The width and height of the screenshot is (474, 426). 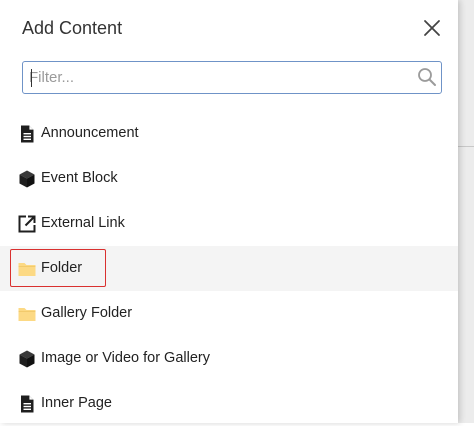 I want to click on list-item-event-block: Event Block, so click(x=229, y=178).